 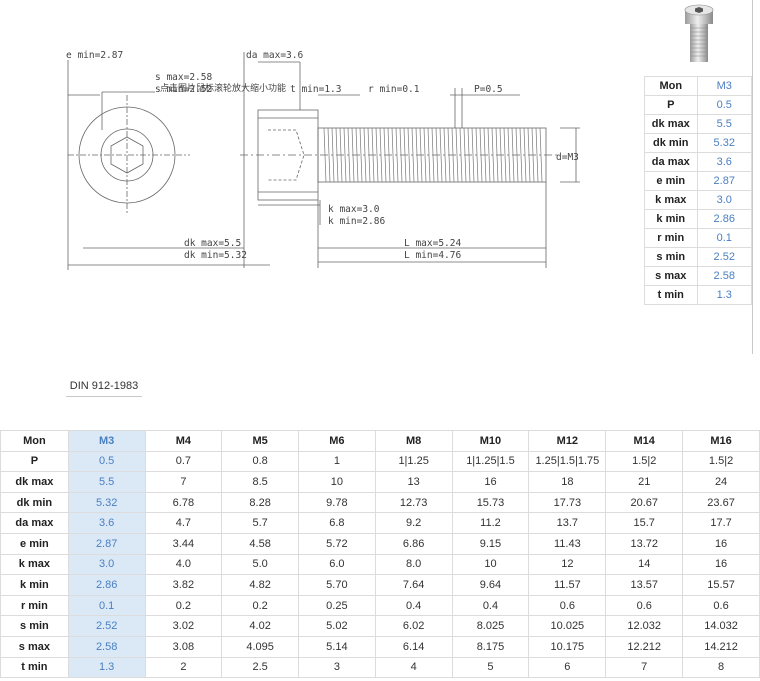 What do you see at coordinates (488, 89) in the screenshot?
I see `dim-pitch: P=0.5` at bounding box center [488, 89].